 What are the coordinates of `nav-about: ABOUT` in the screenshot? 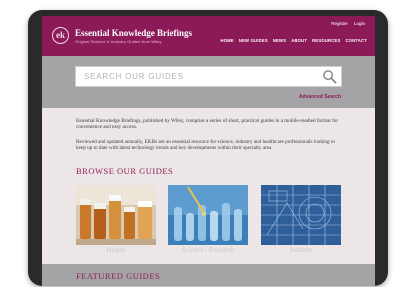 It's located at (299, 40).